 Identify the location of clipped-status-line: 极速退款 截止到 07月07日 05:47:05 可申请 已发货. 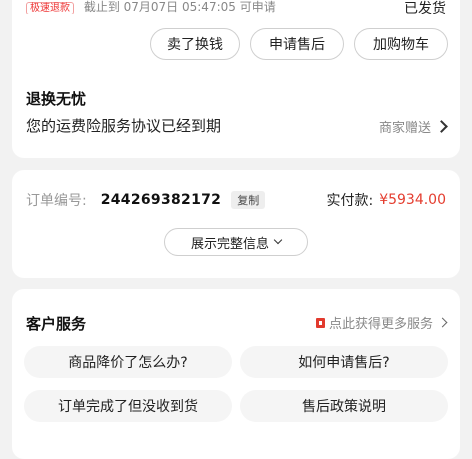
(236, 7).